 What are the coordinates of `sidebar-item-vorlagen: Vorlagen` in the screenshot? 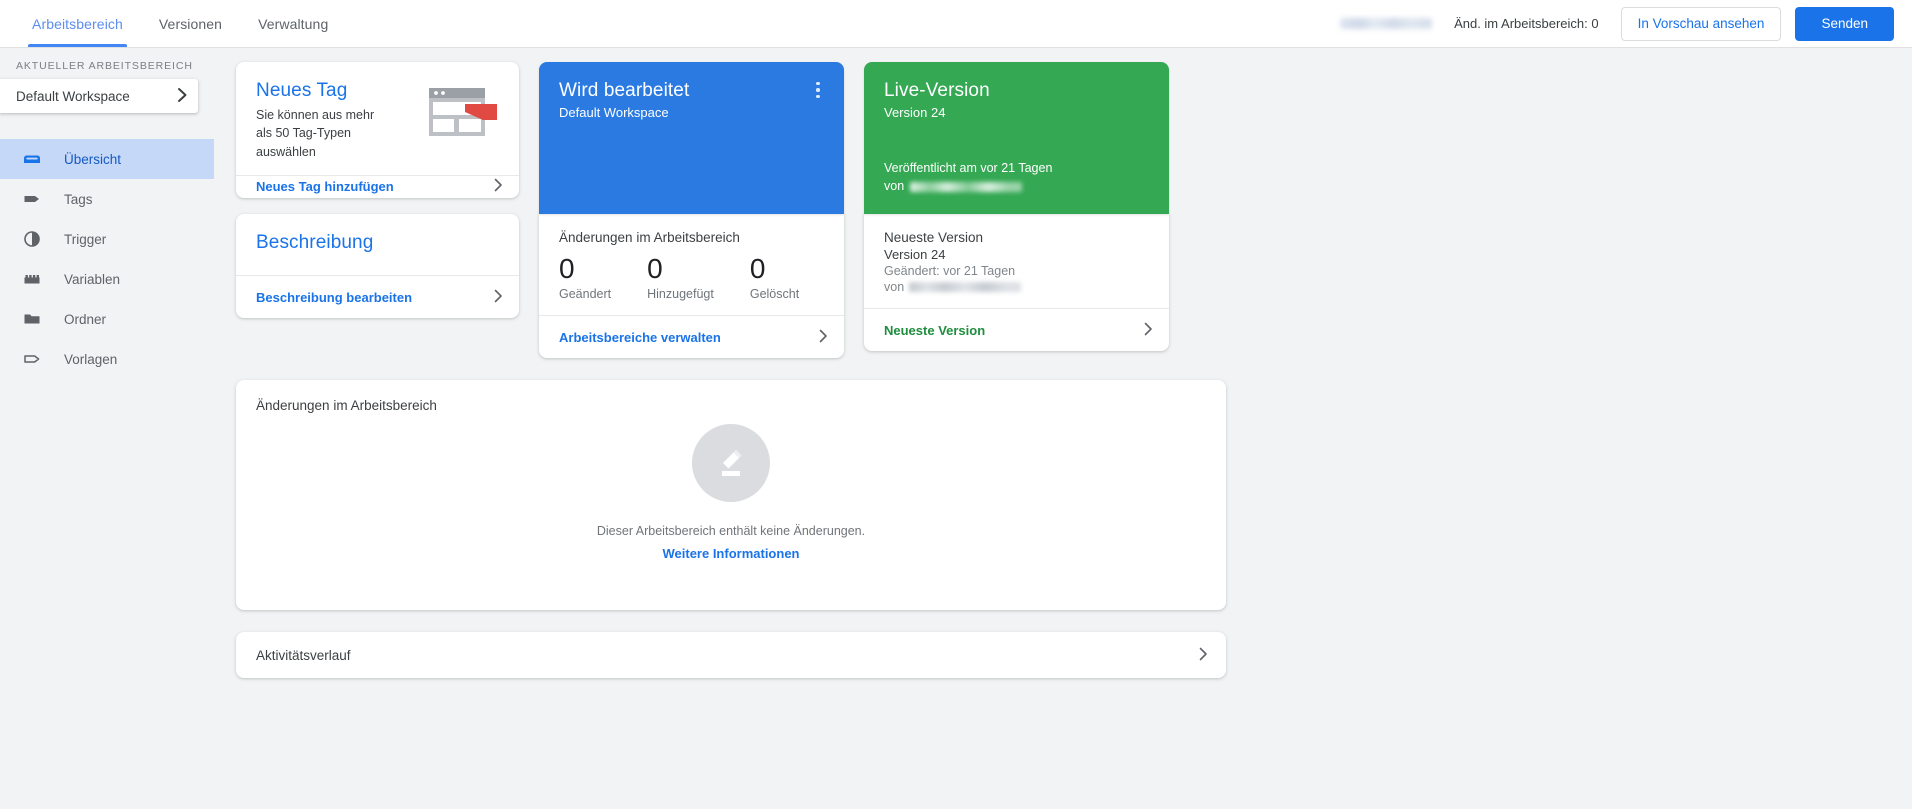 It's located at (99, 359).